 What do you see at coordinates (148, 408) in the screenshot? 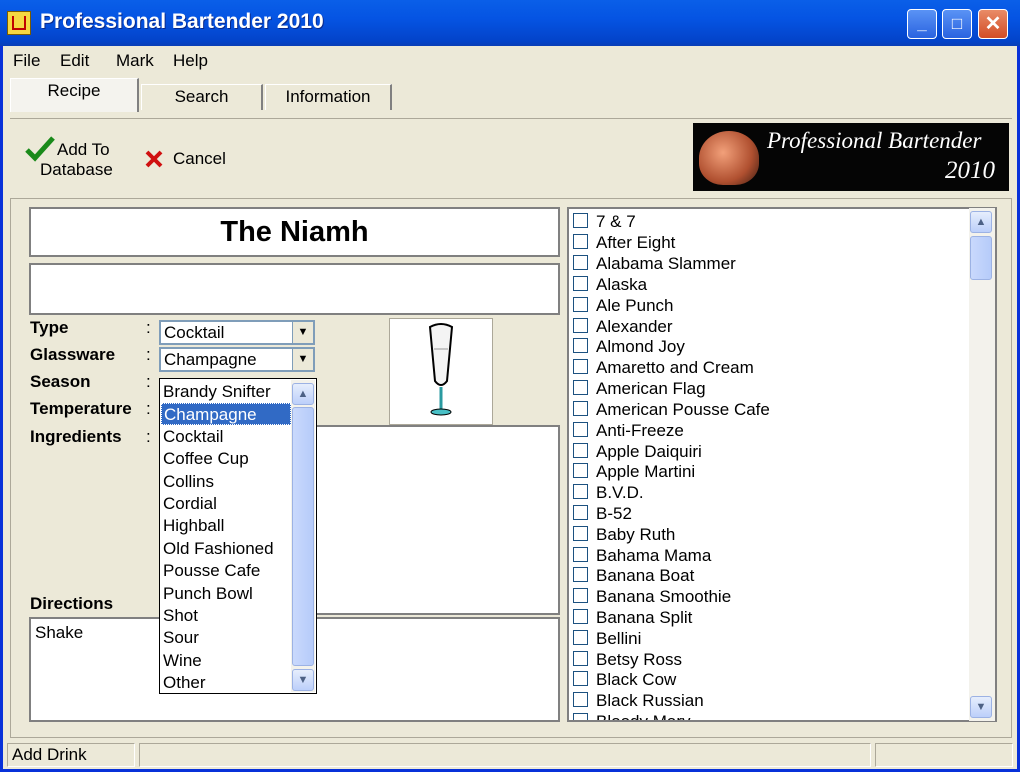
I see `temperature-colon: :` at bounding box center [148, 408].